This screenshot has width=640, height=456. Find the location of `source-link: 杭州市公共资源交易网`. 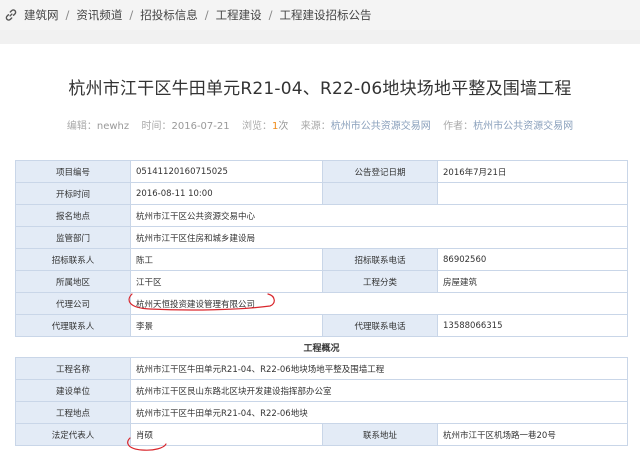

source-link: 杭州市公共资源交易网 is located at coordinates (381, 126).